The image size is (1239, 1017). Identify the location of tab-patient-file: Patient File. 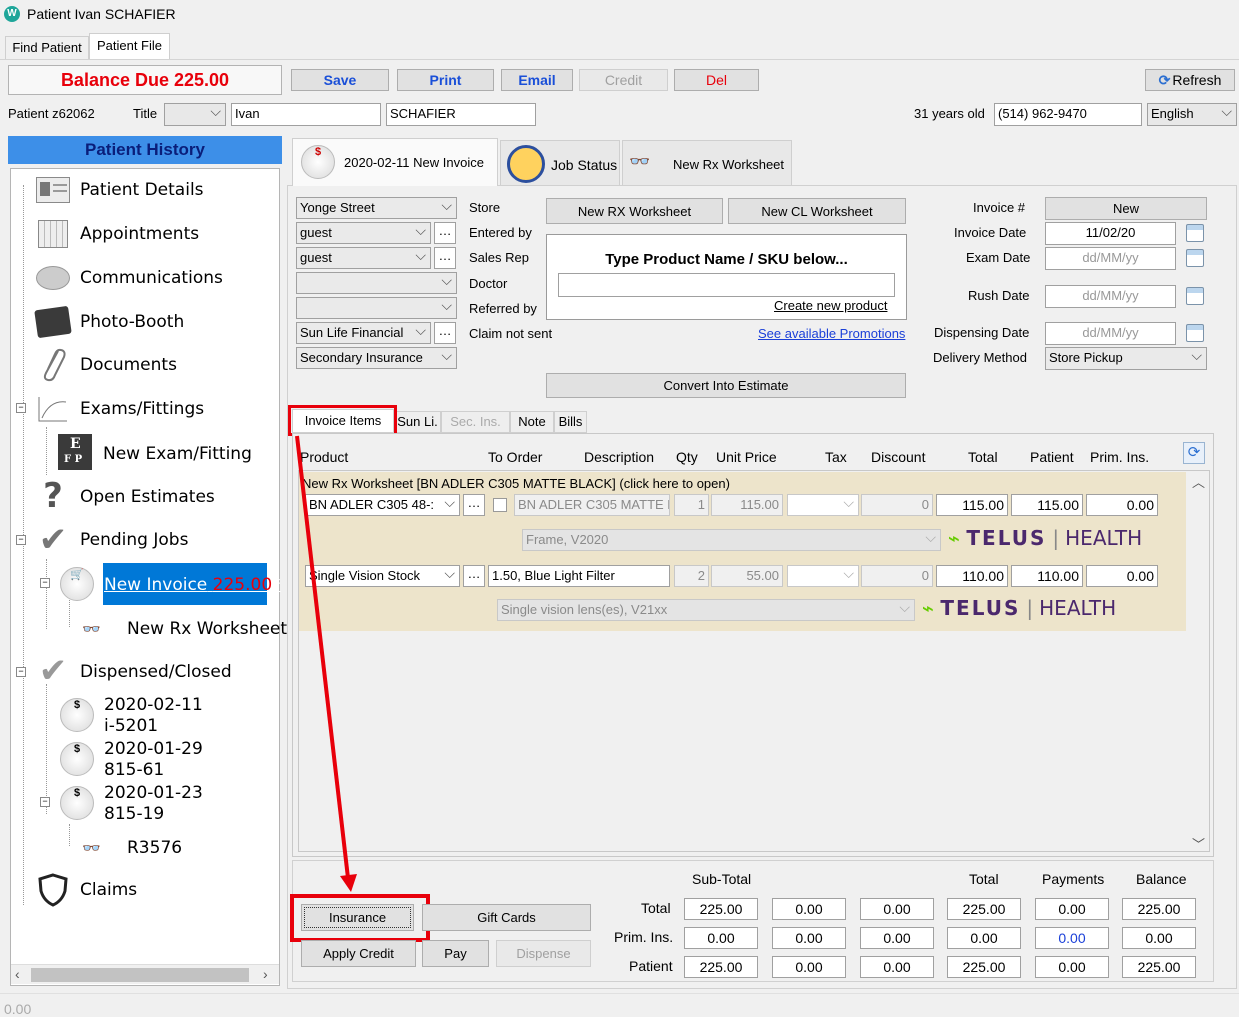
(129, 46).